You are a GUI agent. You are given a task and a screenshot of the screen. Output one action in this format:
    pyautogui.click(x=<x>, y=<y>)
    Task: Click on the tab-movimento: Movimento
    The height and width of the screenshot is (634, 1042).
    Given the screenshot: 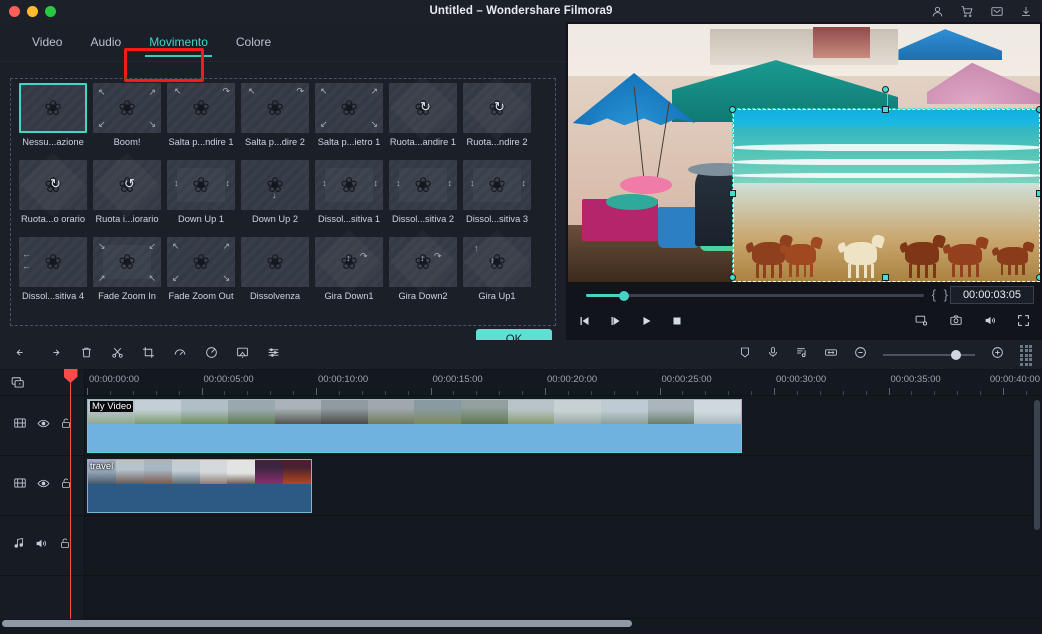 What is the action you would take?
    pyautogui.click(x=178, y=42)
    